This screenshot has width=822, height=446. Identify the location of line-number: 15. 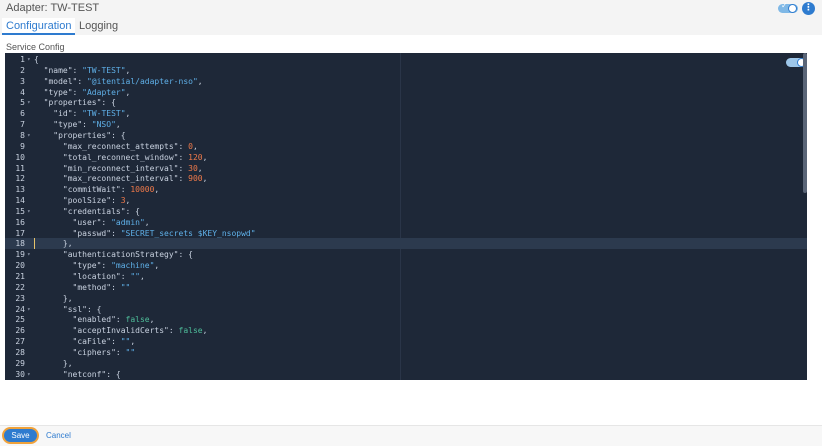
(20, 211).